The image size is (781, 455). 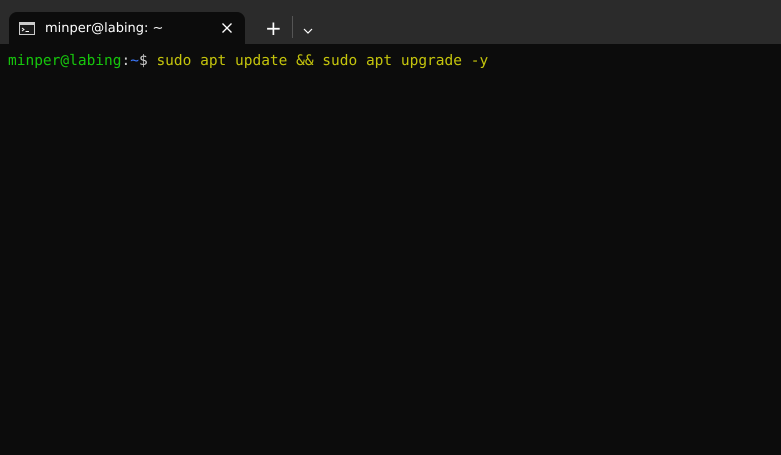 What do you see at coordinates (249, 61) in the screenshot?
I see `command-line: minper@labing:~$ sudo apt update && sudo apt upgrade -y` at bounding box center [249, 61].